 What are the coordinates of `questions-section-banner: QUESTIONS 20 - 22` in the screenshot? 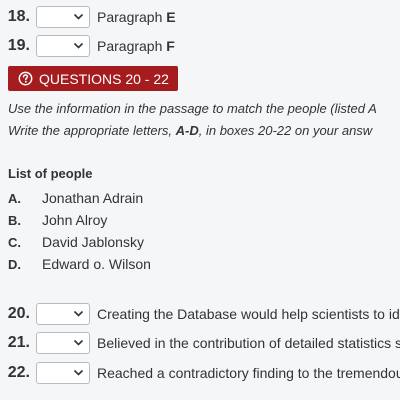 It's located at (93, 78).